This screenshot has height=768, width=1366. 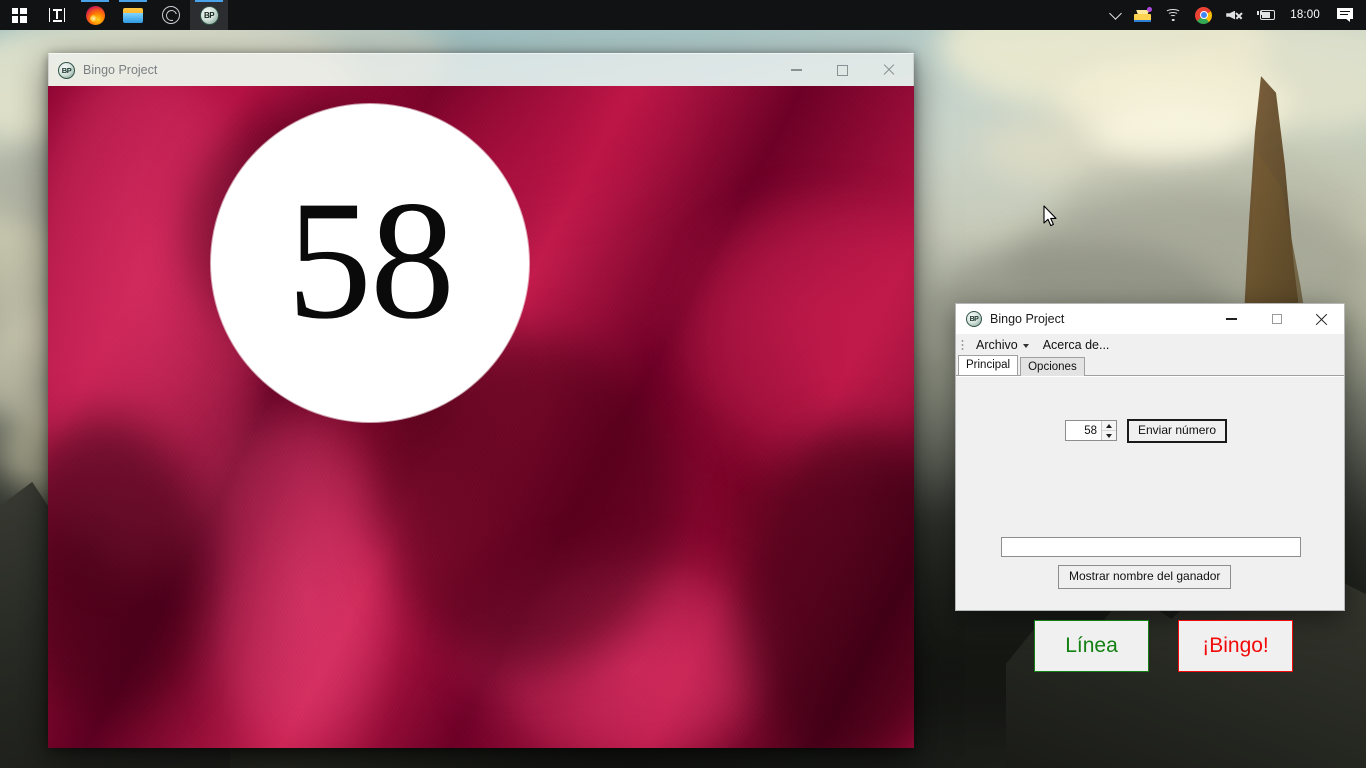 What do you see at coordinates (1177, 431) in the screenshot?
I see `send-number-button: Enviar número` at bounding box center [1177, 431].